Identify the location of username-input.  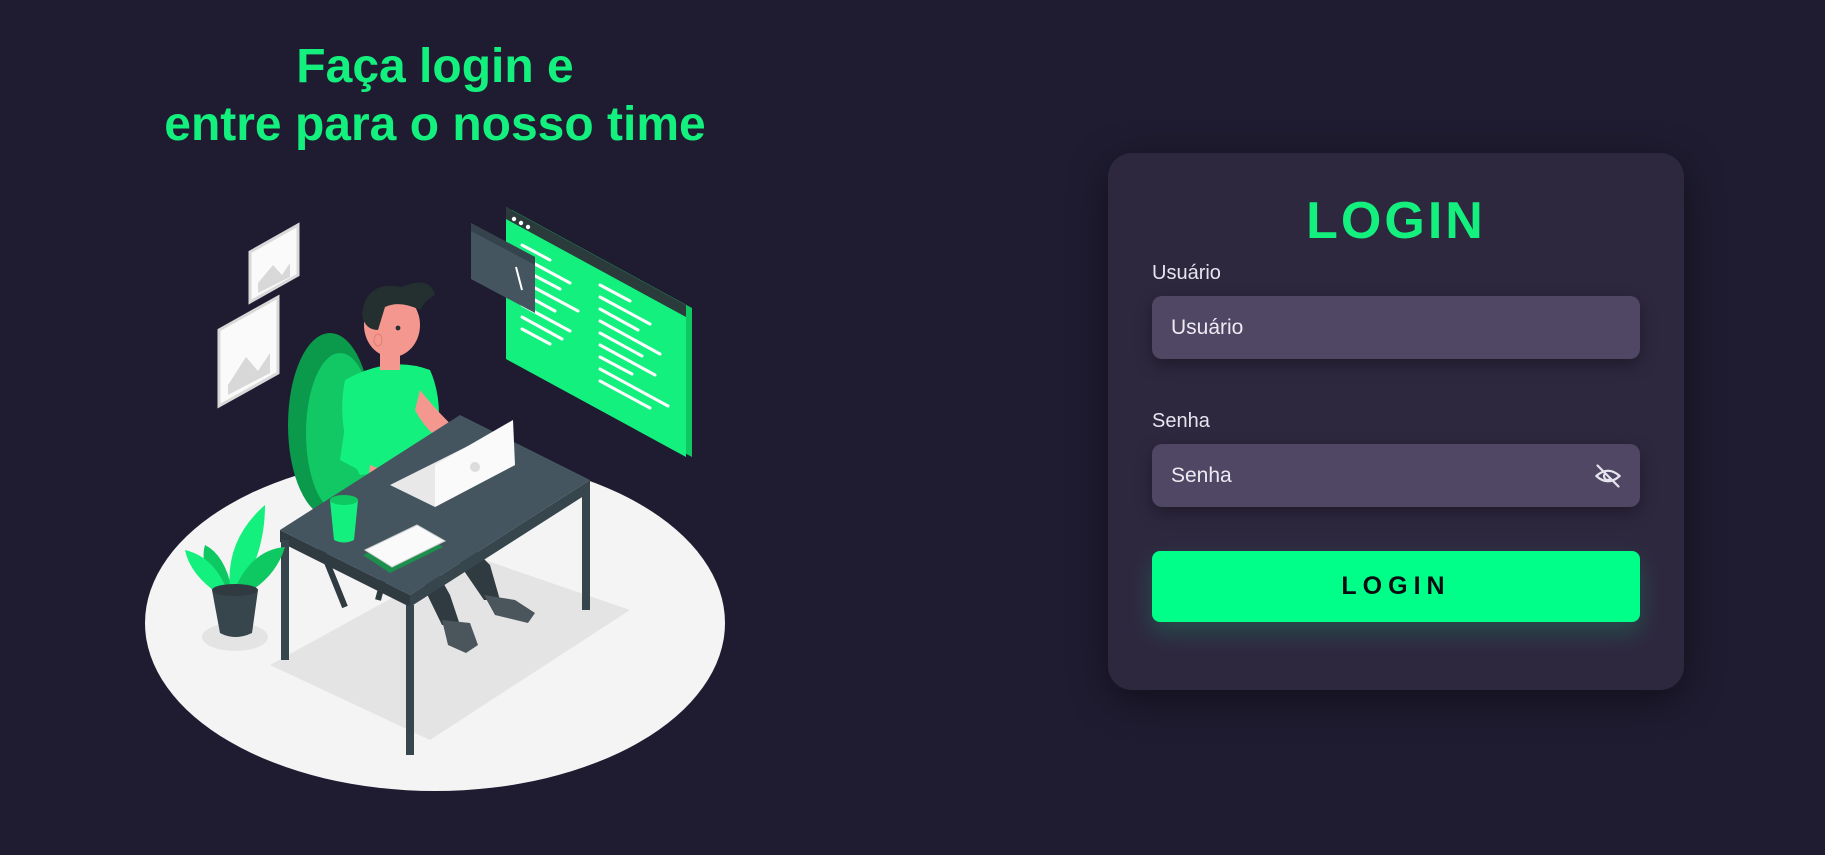
(1396, 327).